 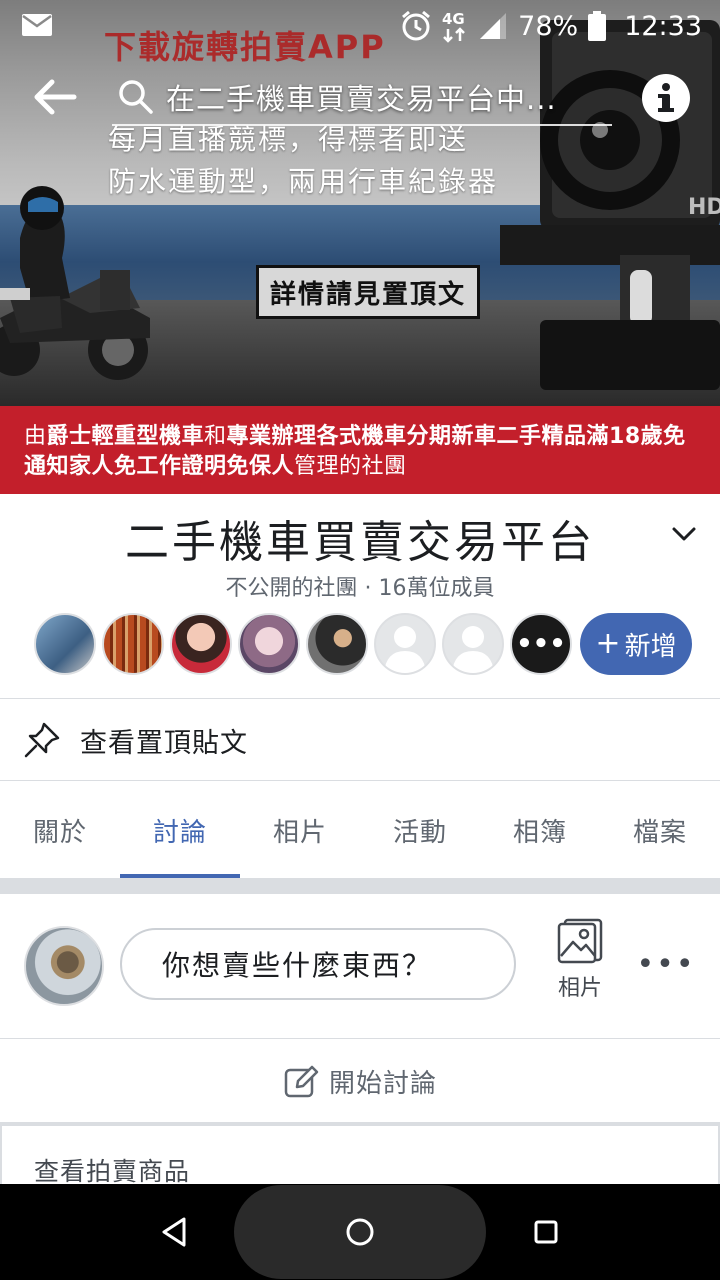 What do you see at coordinates (382, 1083) in the screenshot?
I see `start-discussion-label: 開始討論` at bounding box center [382, 1083].